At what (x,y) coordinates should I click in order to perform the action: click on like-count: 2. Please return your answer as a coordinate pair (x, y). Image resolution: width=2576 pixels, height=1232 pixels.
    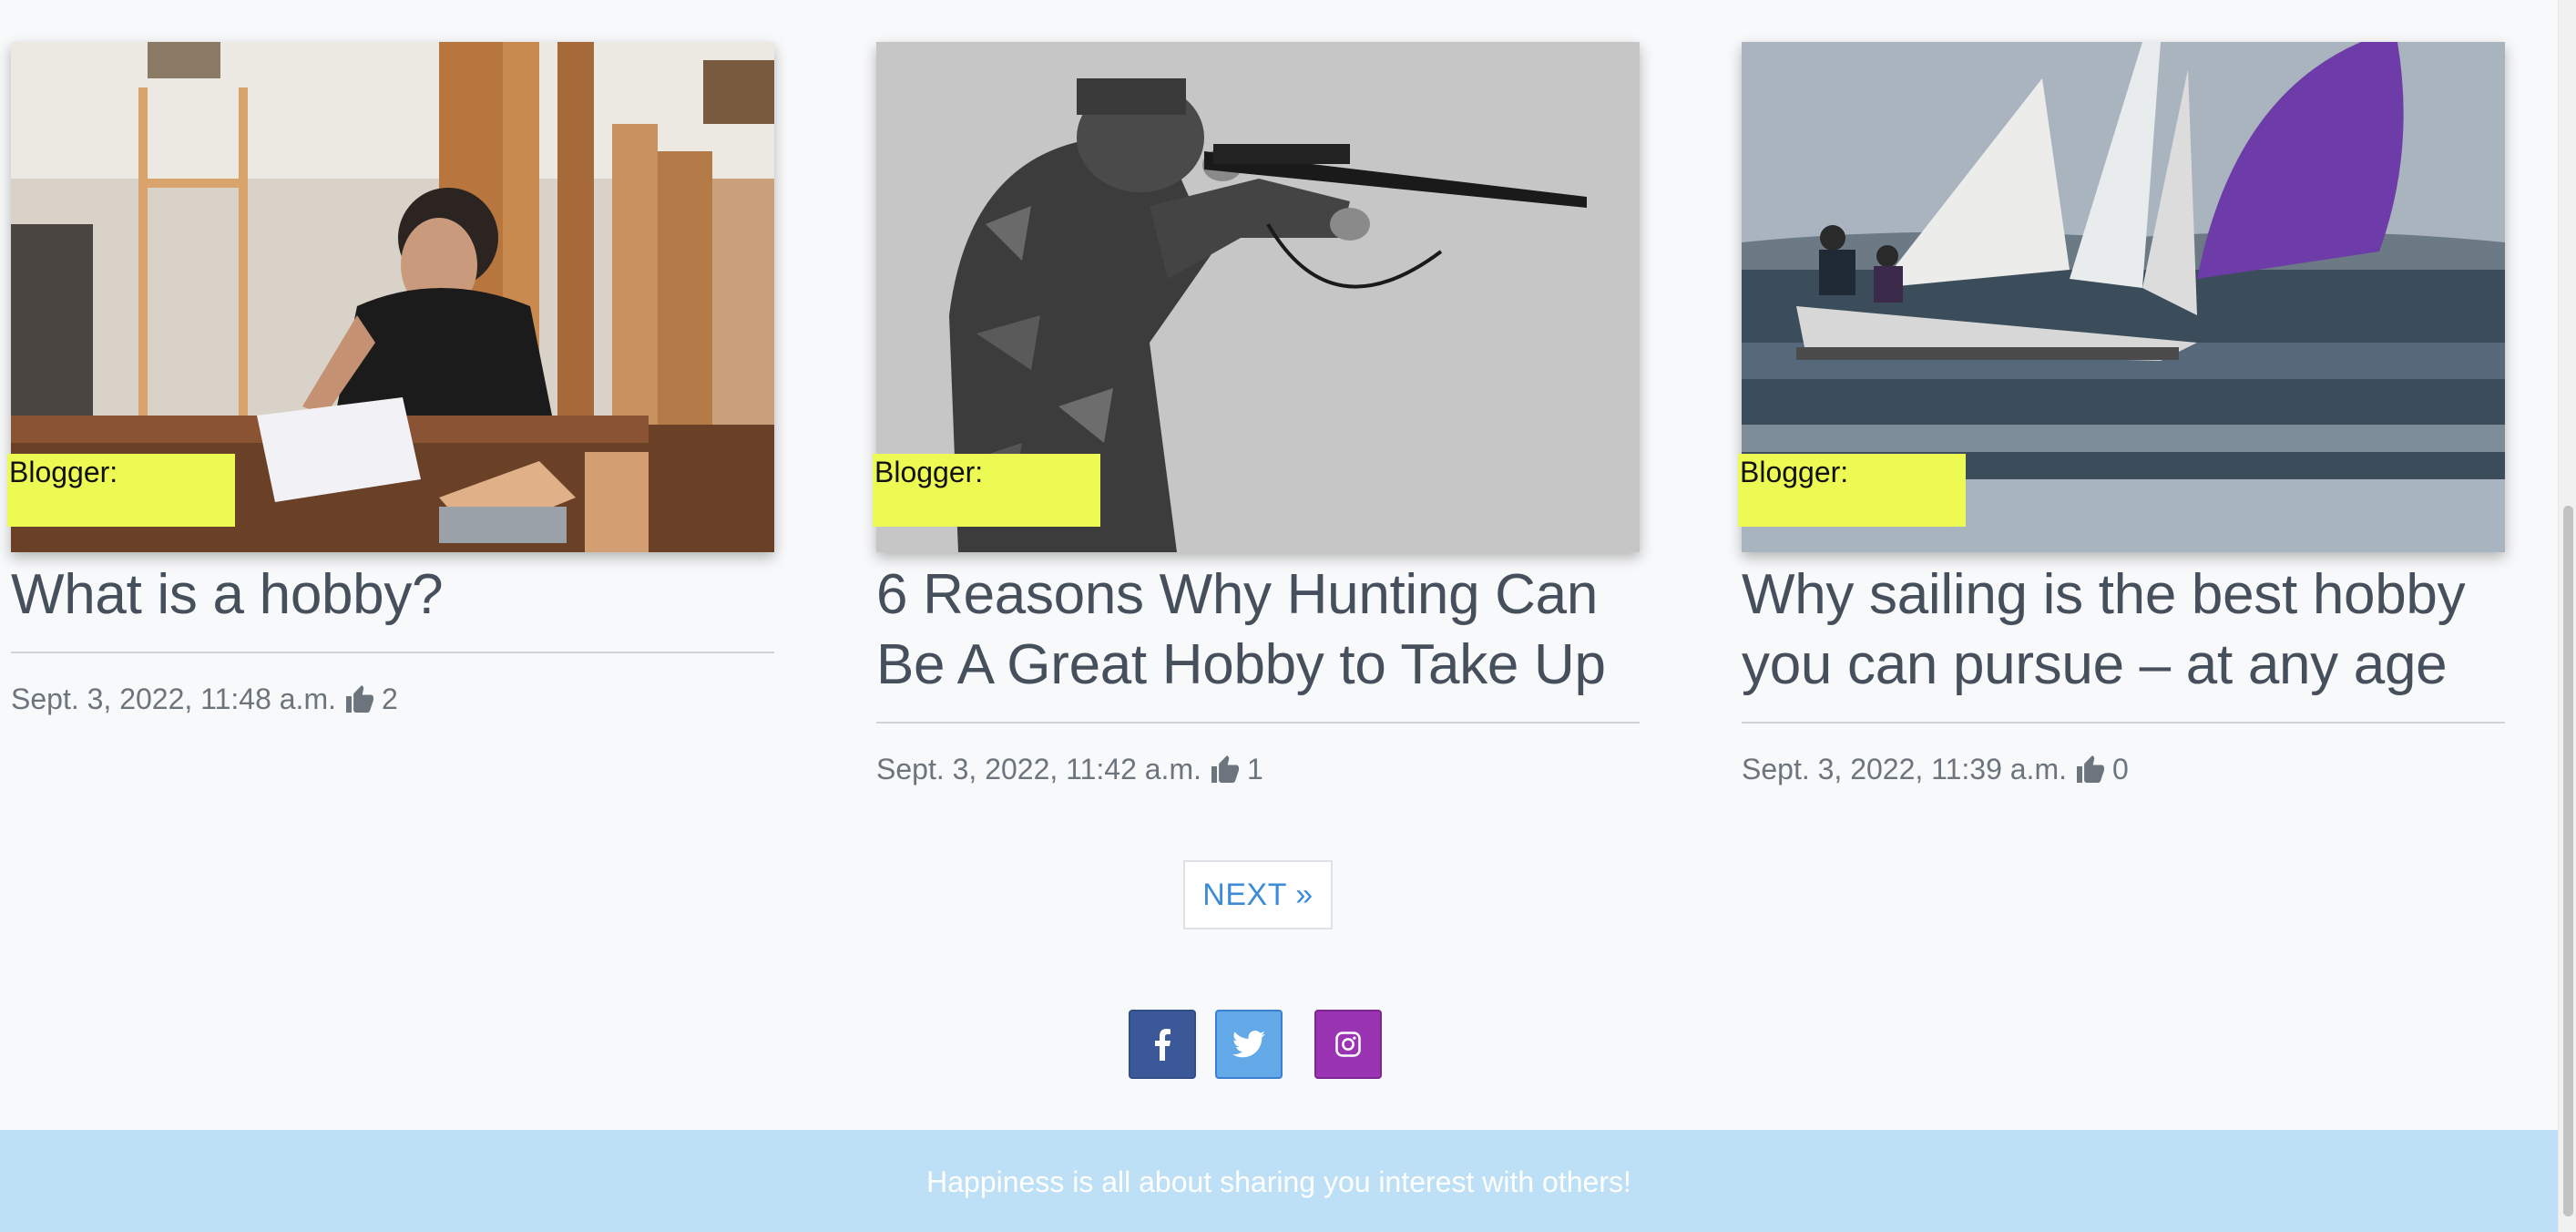
    Looking at the image, I should click on (389, 699).